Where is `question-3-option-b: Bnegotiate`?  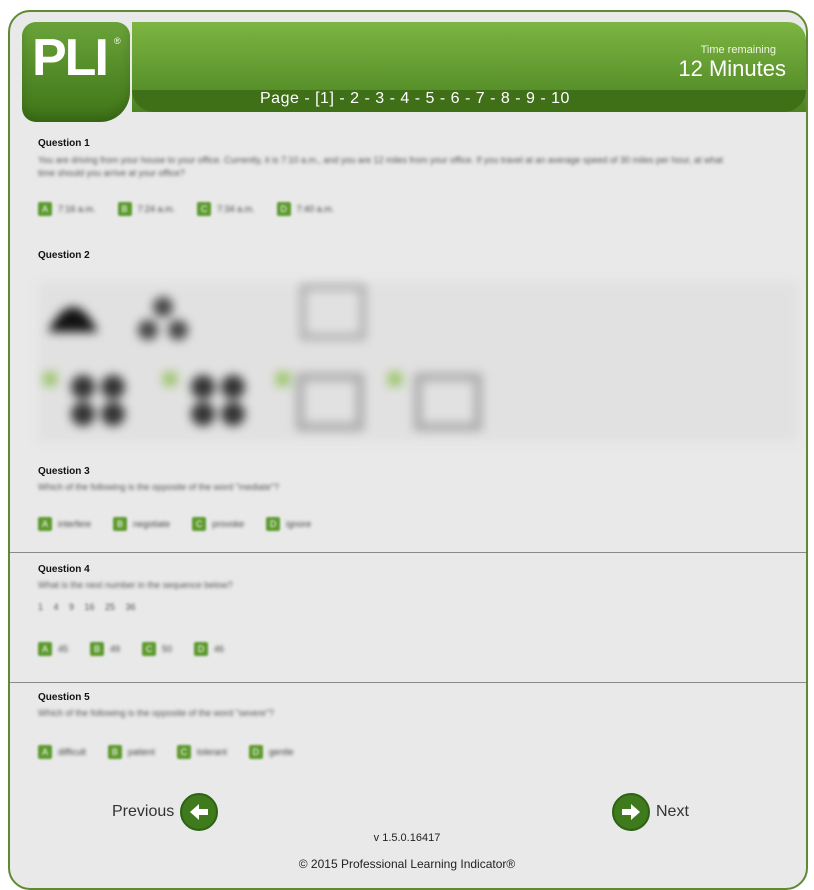
question-3-option-b: Bnegotiate is located at coordinates (141, 524).